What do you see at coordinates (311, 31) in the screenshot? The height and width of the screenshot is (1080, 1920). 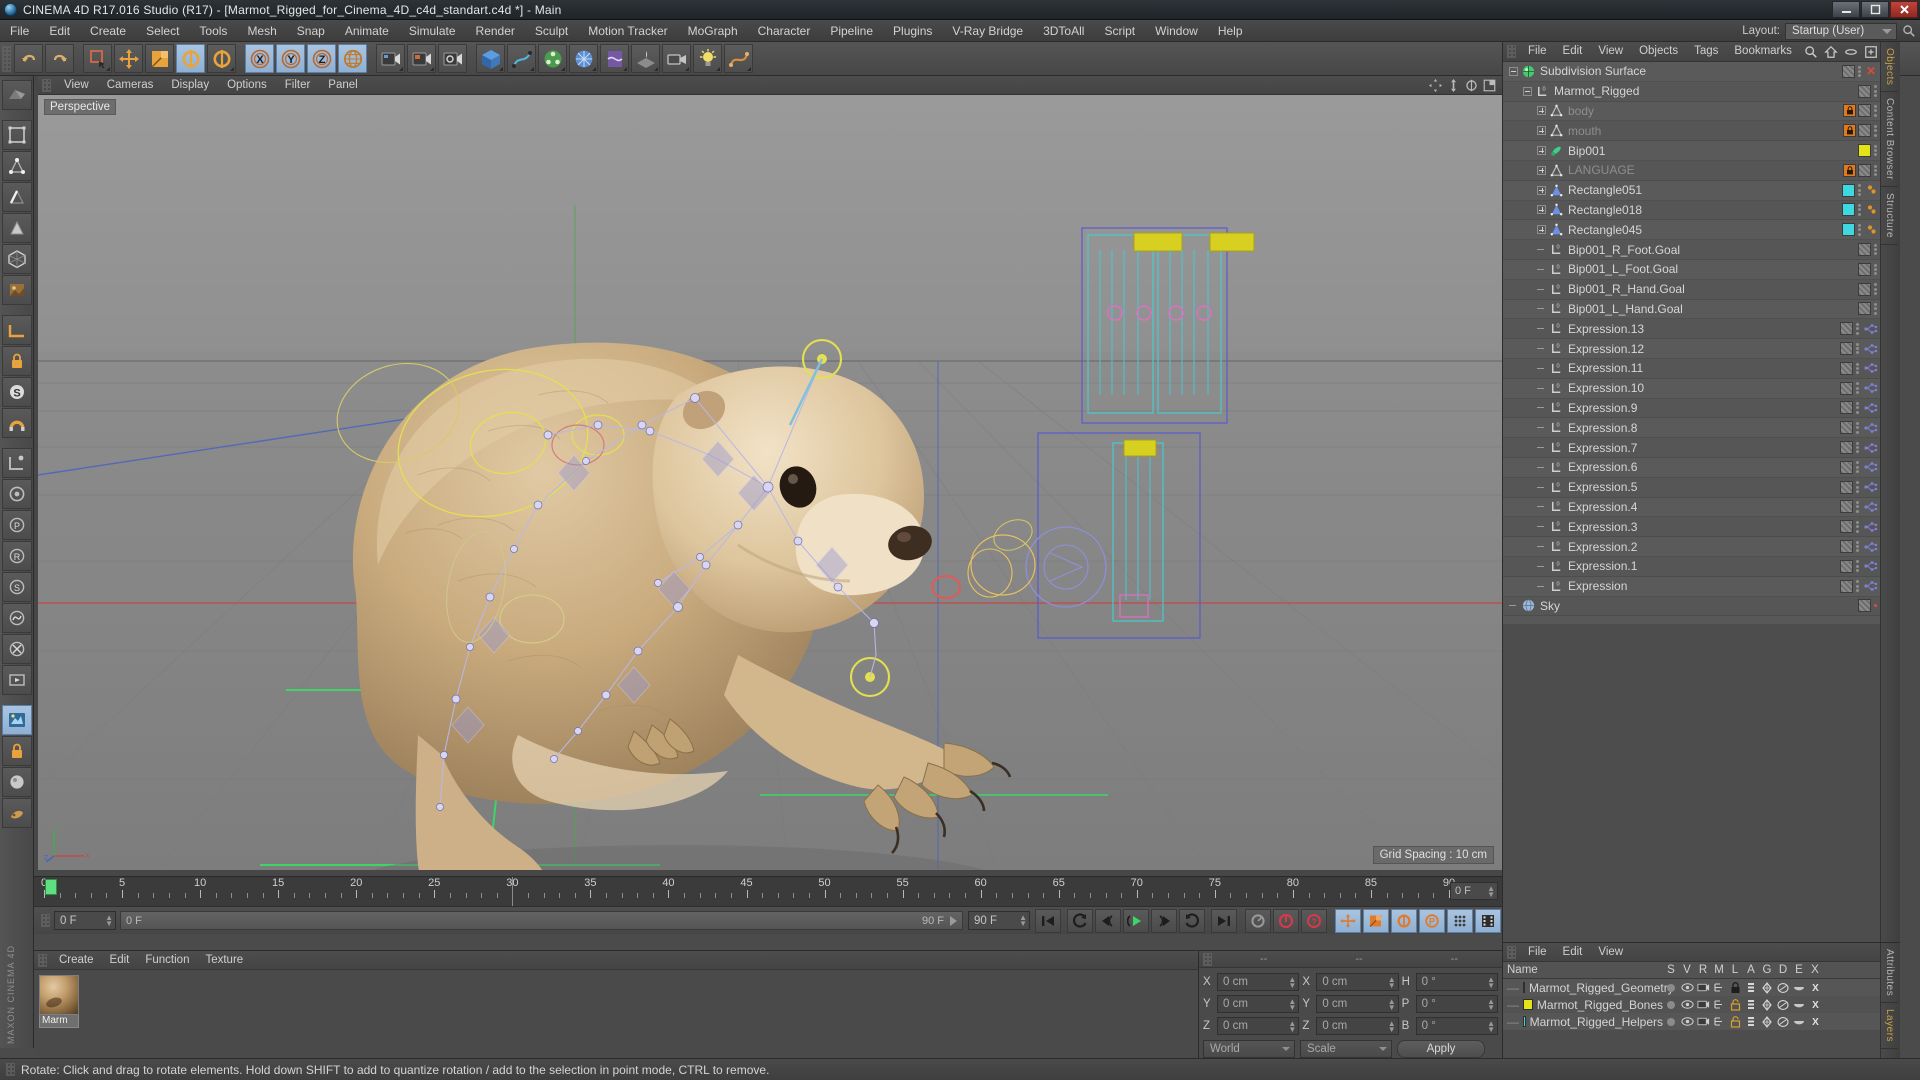 I see `menu-item-snap: Snap` at bounding box center [311, 31].